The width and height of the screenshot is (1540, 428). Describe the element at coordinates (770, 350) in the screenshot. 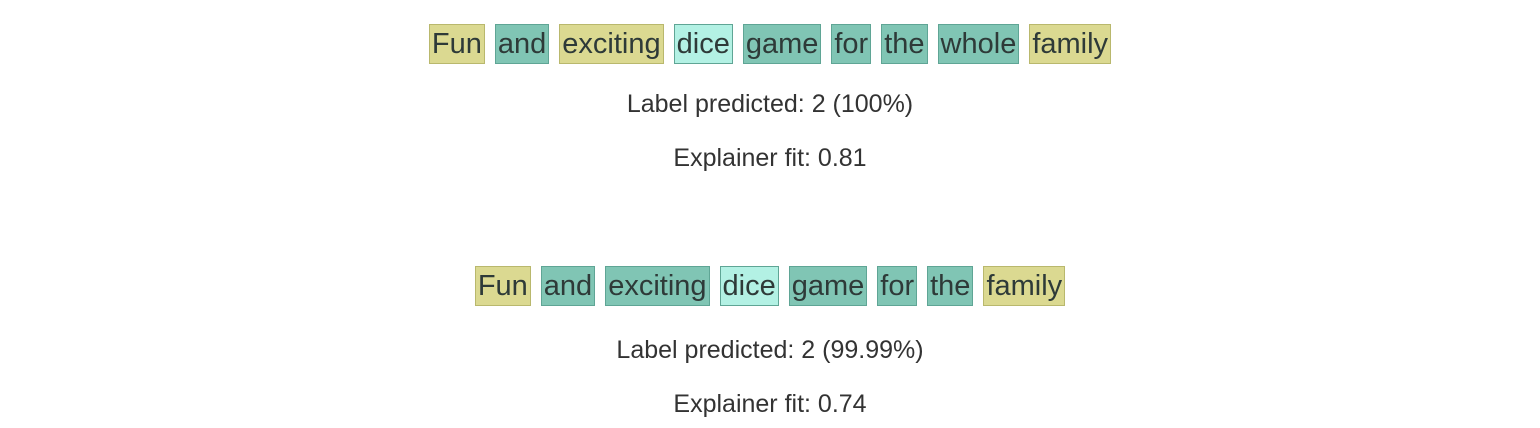

I see `label-predicted-text: Label predicted: 2 (99.99%)` at that location.